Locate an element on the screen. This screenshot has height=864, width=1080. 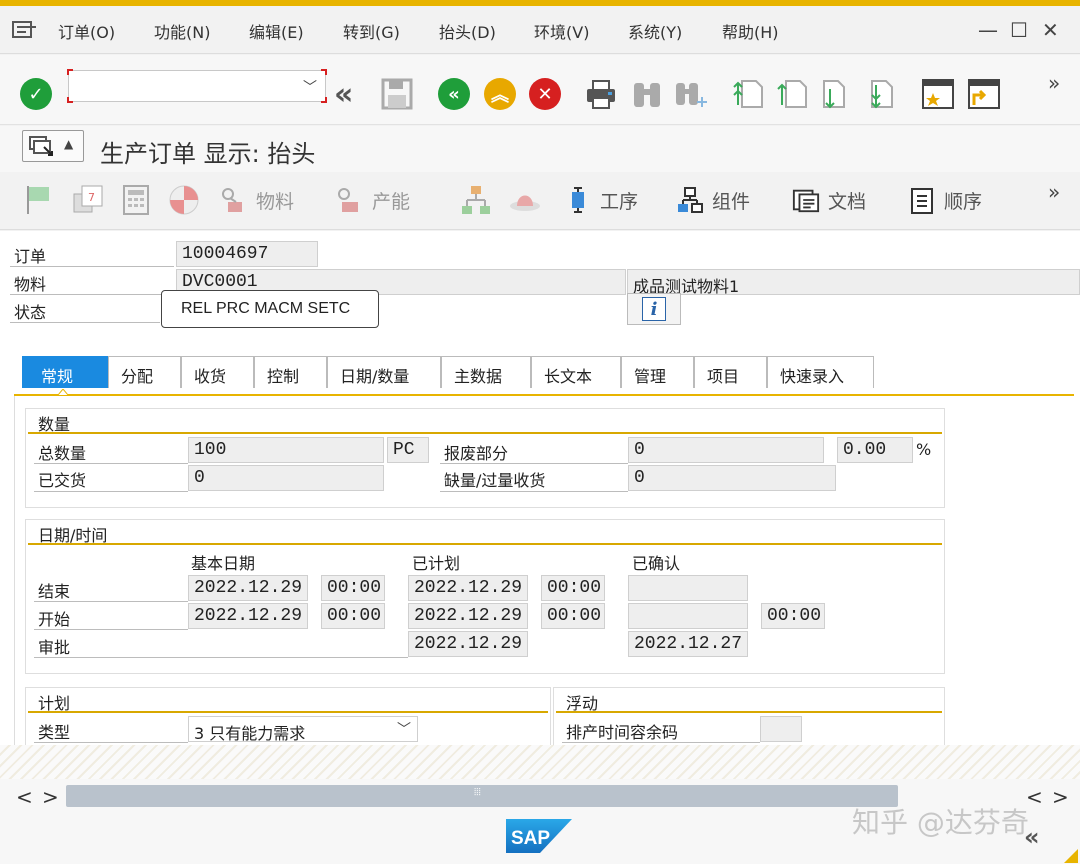
tab-long-text: 长文本 is located at coordinates (576, 372).